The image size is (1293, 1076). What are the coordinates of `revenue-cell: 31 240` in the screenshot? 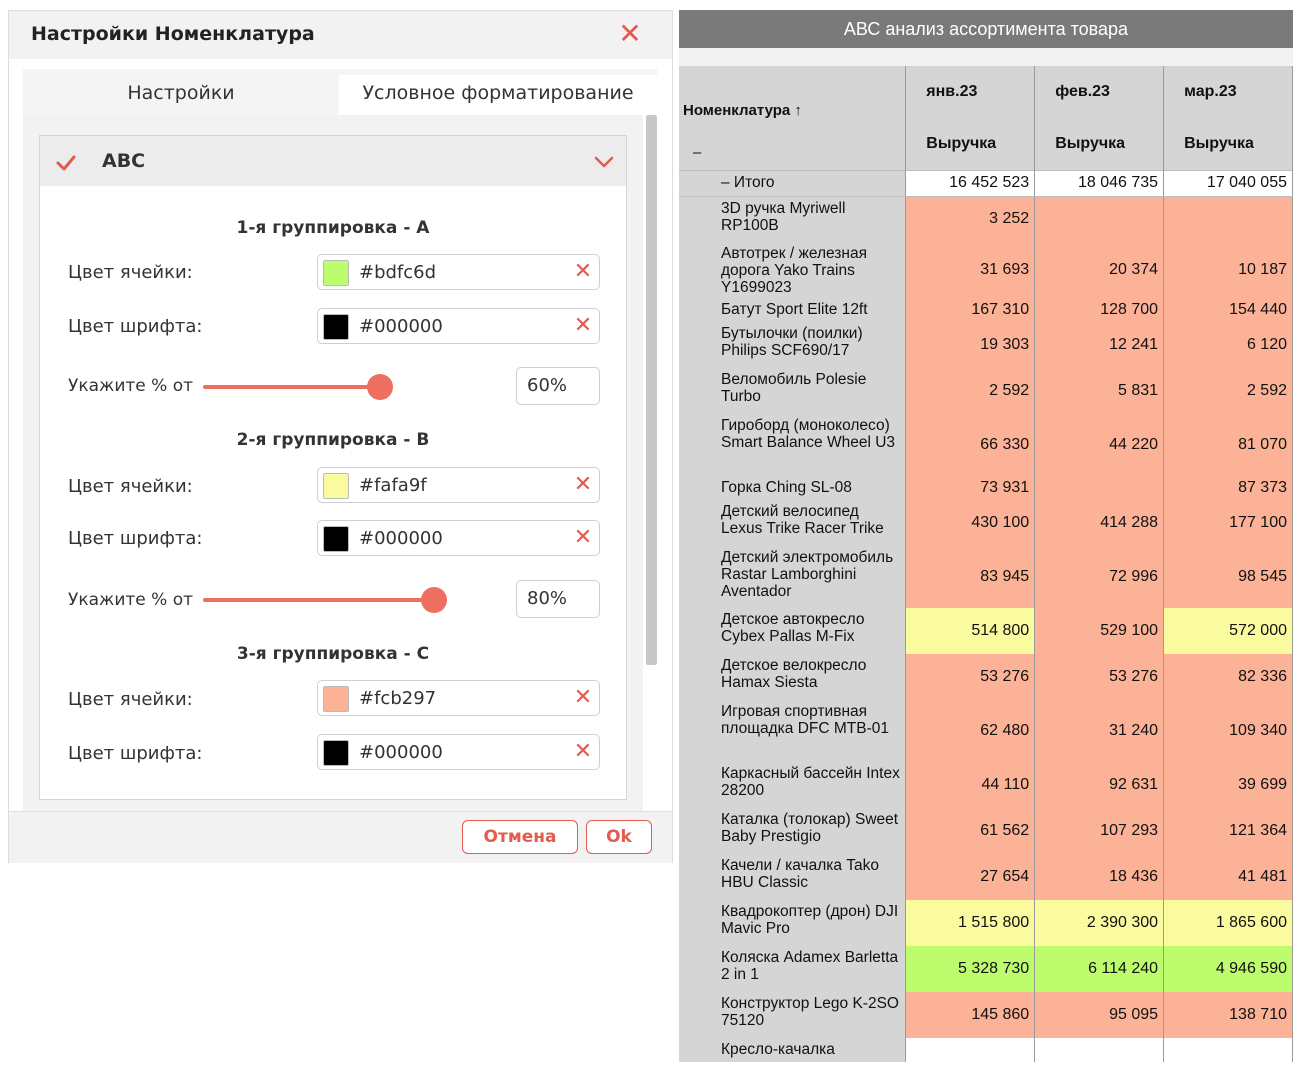 It's located at (1099, 731).